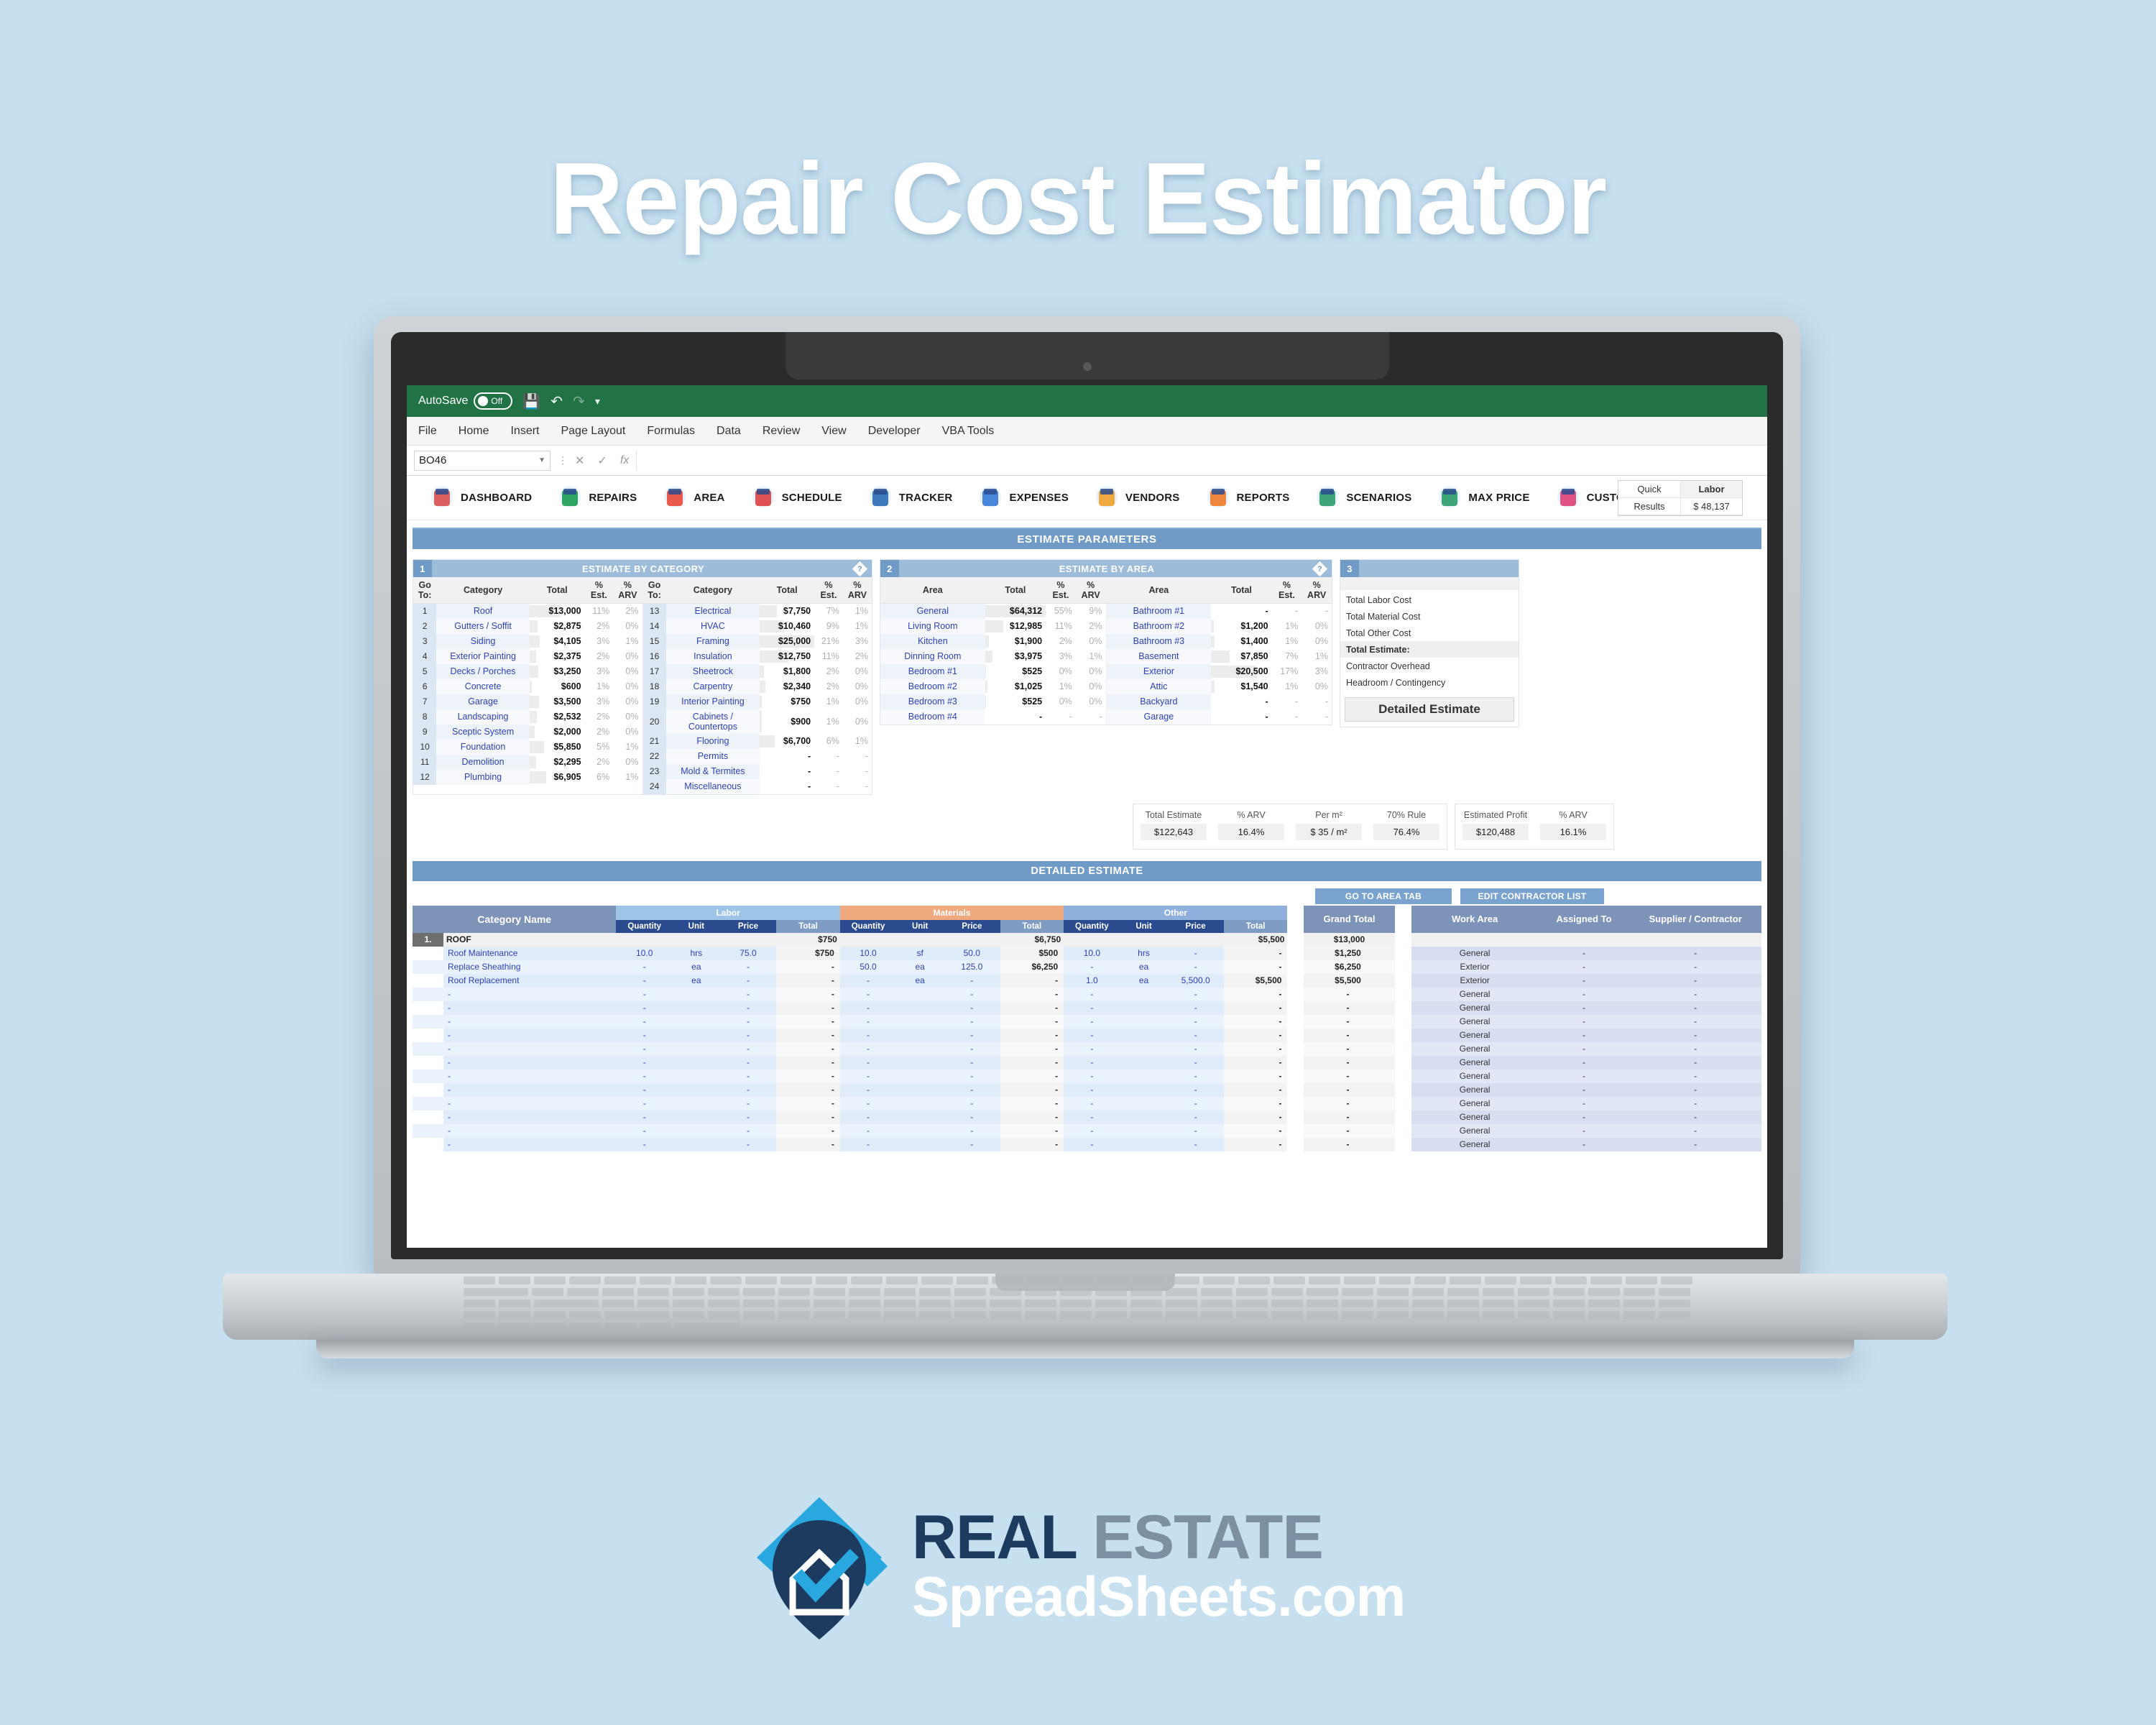 This screenshot has height=1725, width=2156. Describe the element at coordinates (602, 461) in the screenshot. I see `enter-icon: ✓` at that location.